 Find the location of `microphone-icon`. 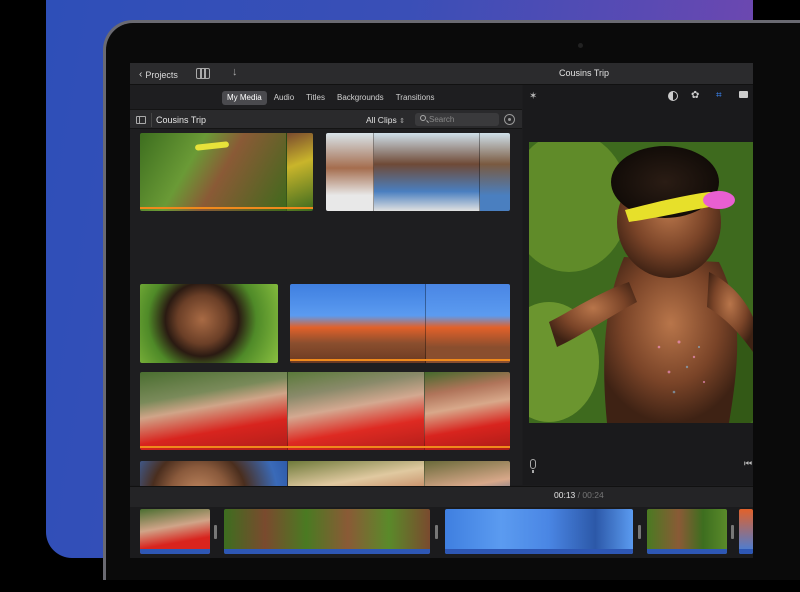

microphone-icon is located at coordinates (533, 466).